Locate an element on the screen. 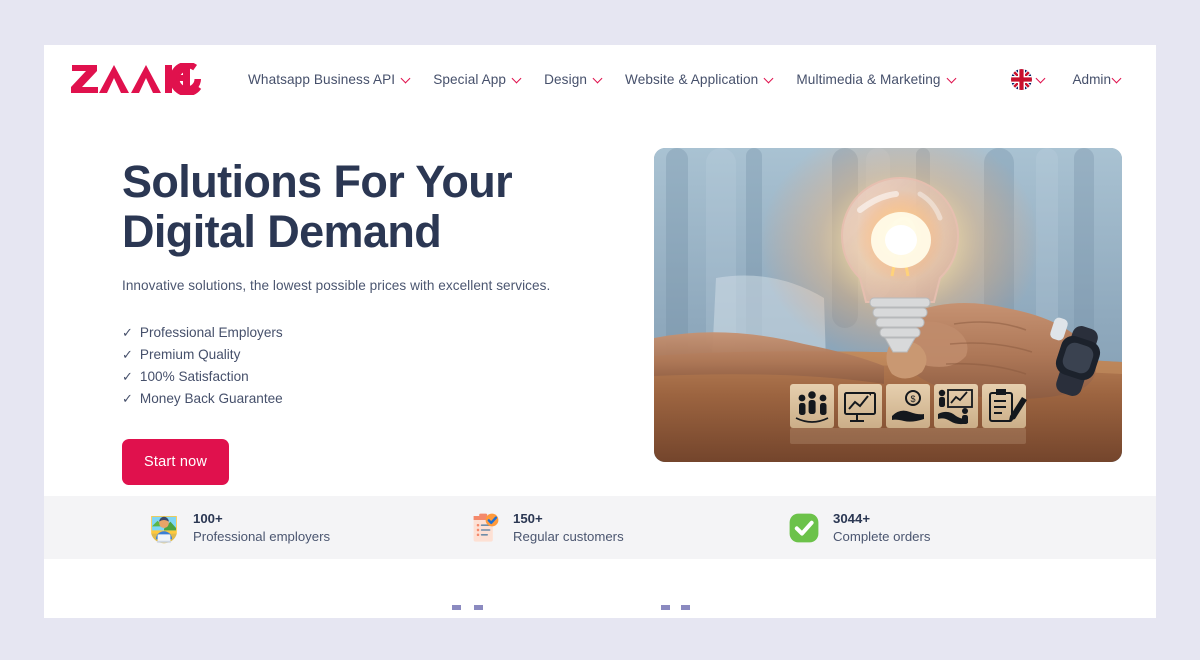  zaaho-logo-icon is located at coordinates (137, 79).